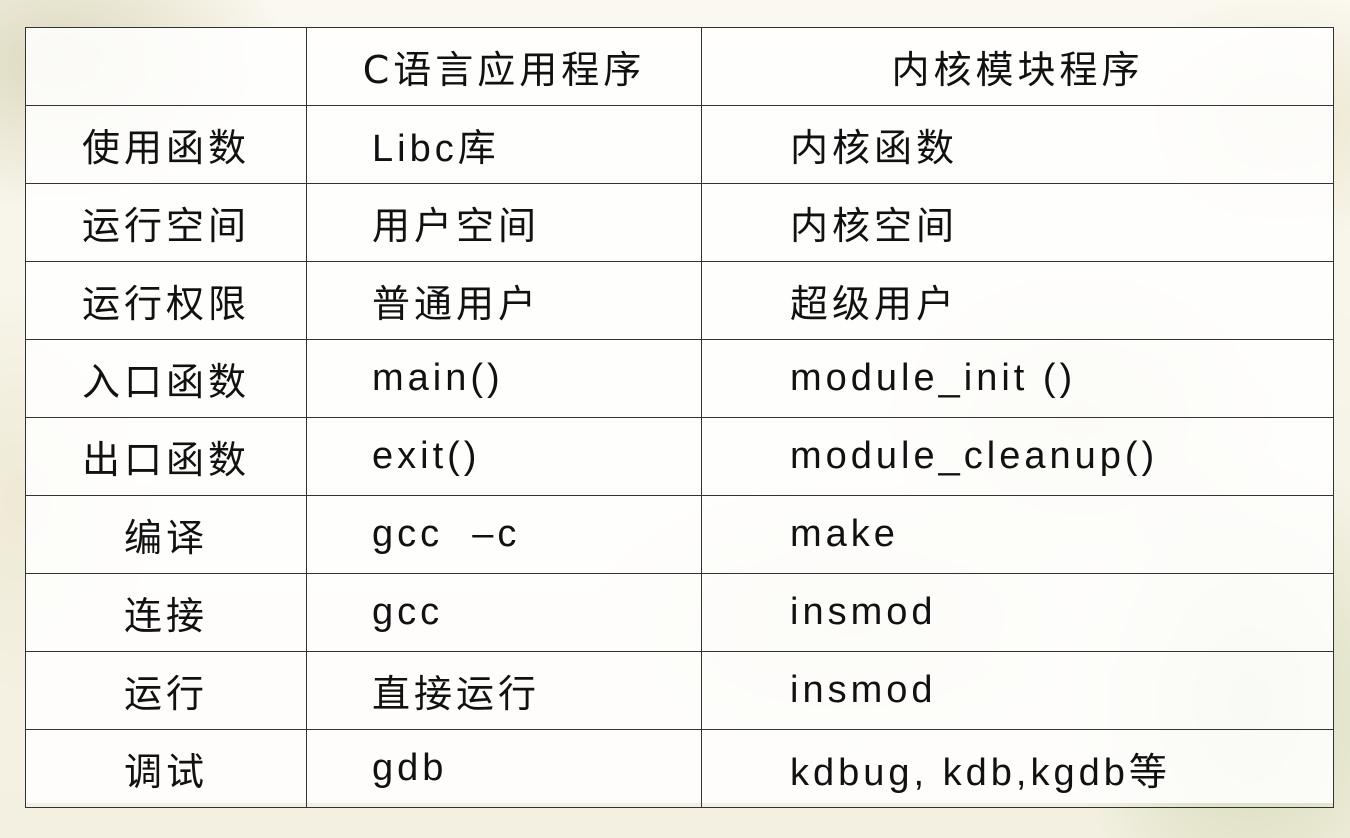 This screenshot has height=838, width=1350. Describe the element at coordinates (1017, 378) in the screenshot. I see `kernel-cell: module_init ()` at that location.